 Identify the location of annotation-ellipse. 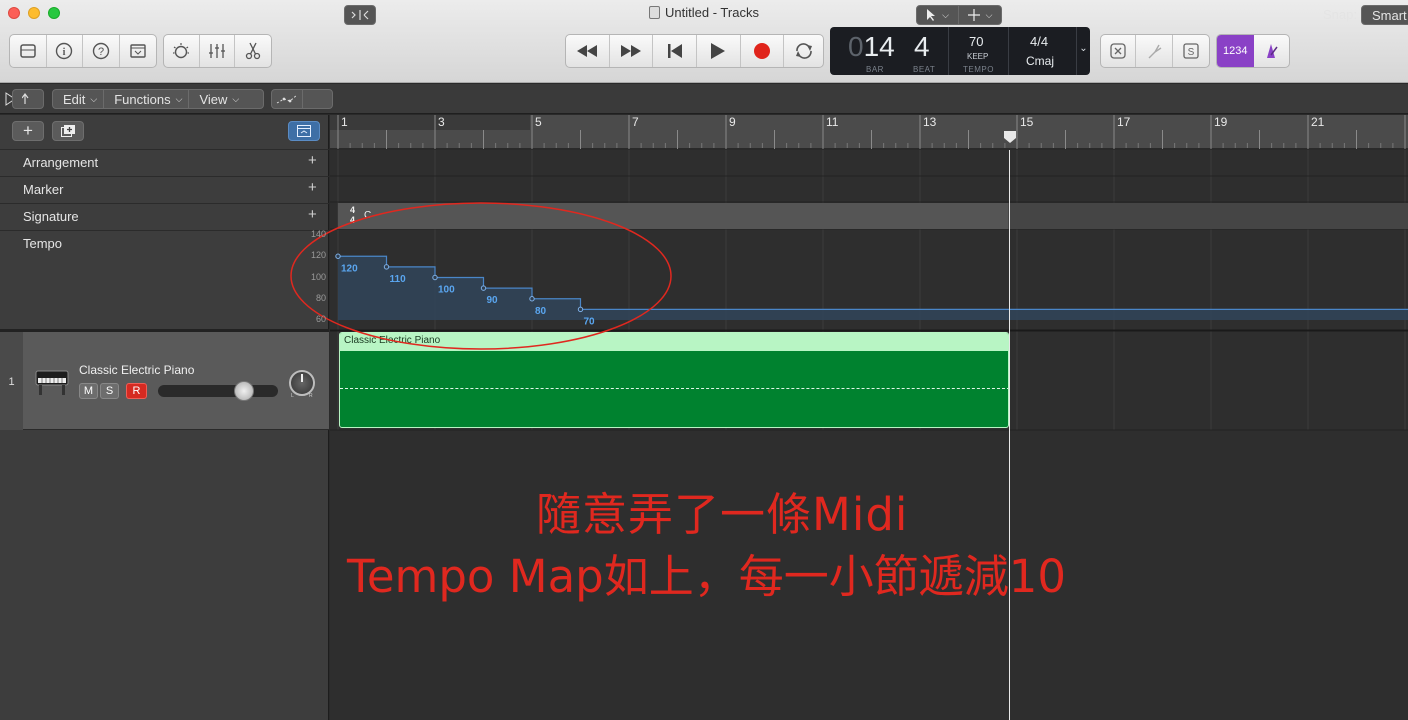
(481, 276).